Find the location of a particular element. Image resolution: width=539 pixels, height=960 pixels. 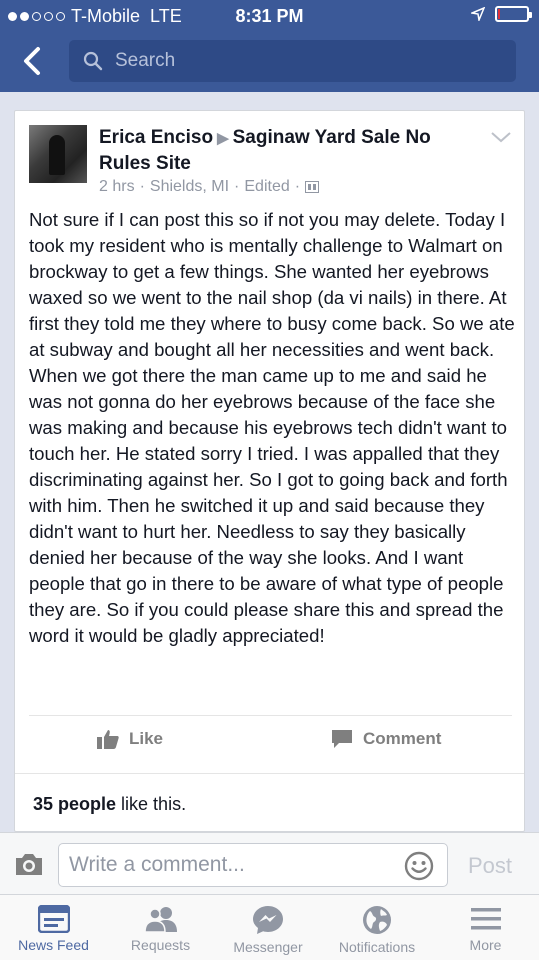

back-button is located at coordinates (33, 61).